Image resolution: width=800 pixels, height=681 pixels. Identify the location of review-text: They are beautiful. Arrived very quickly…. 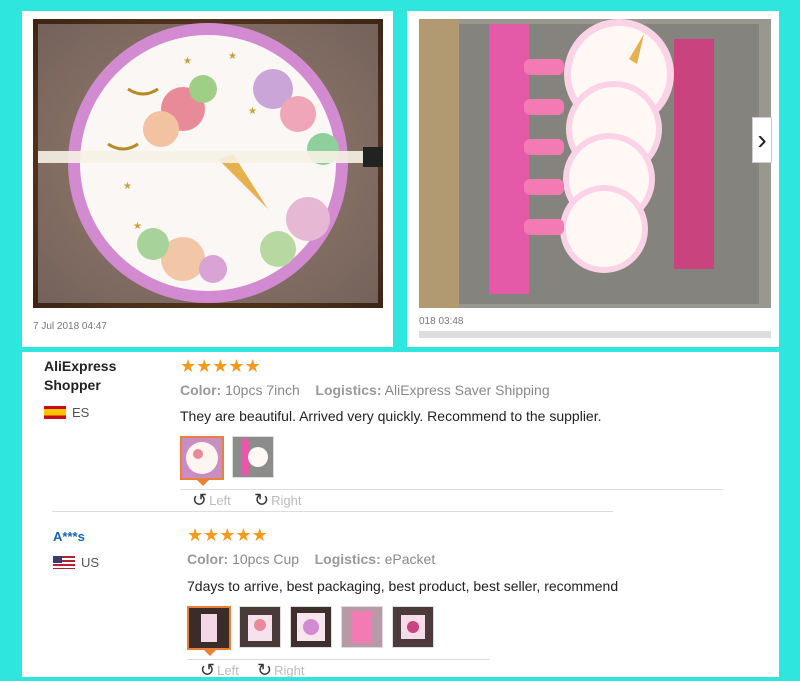
(391, 416).